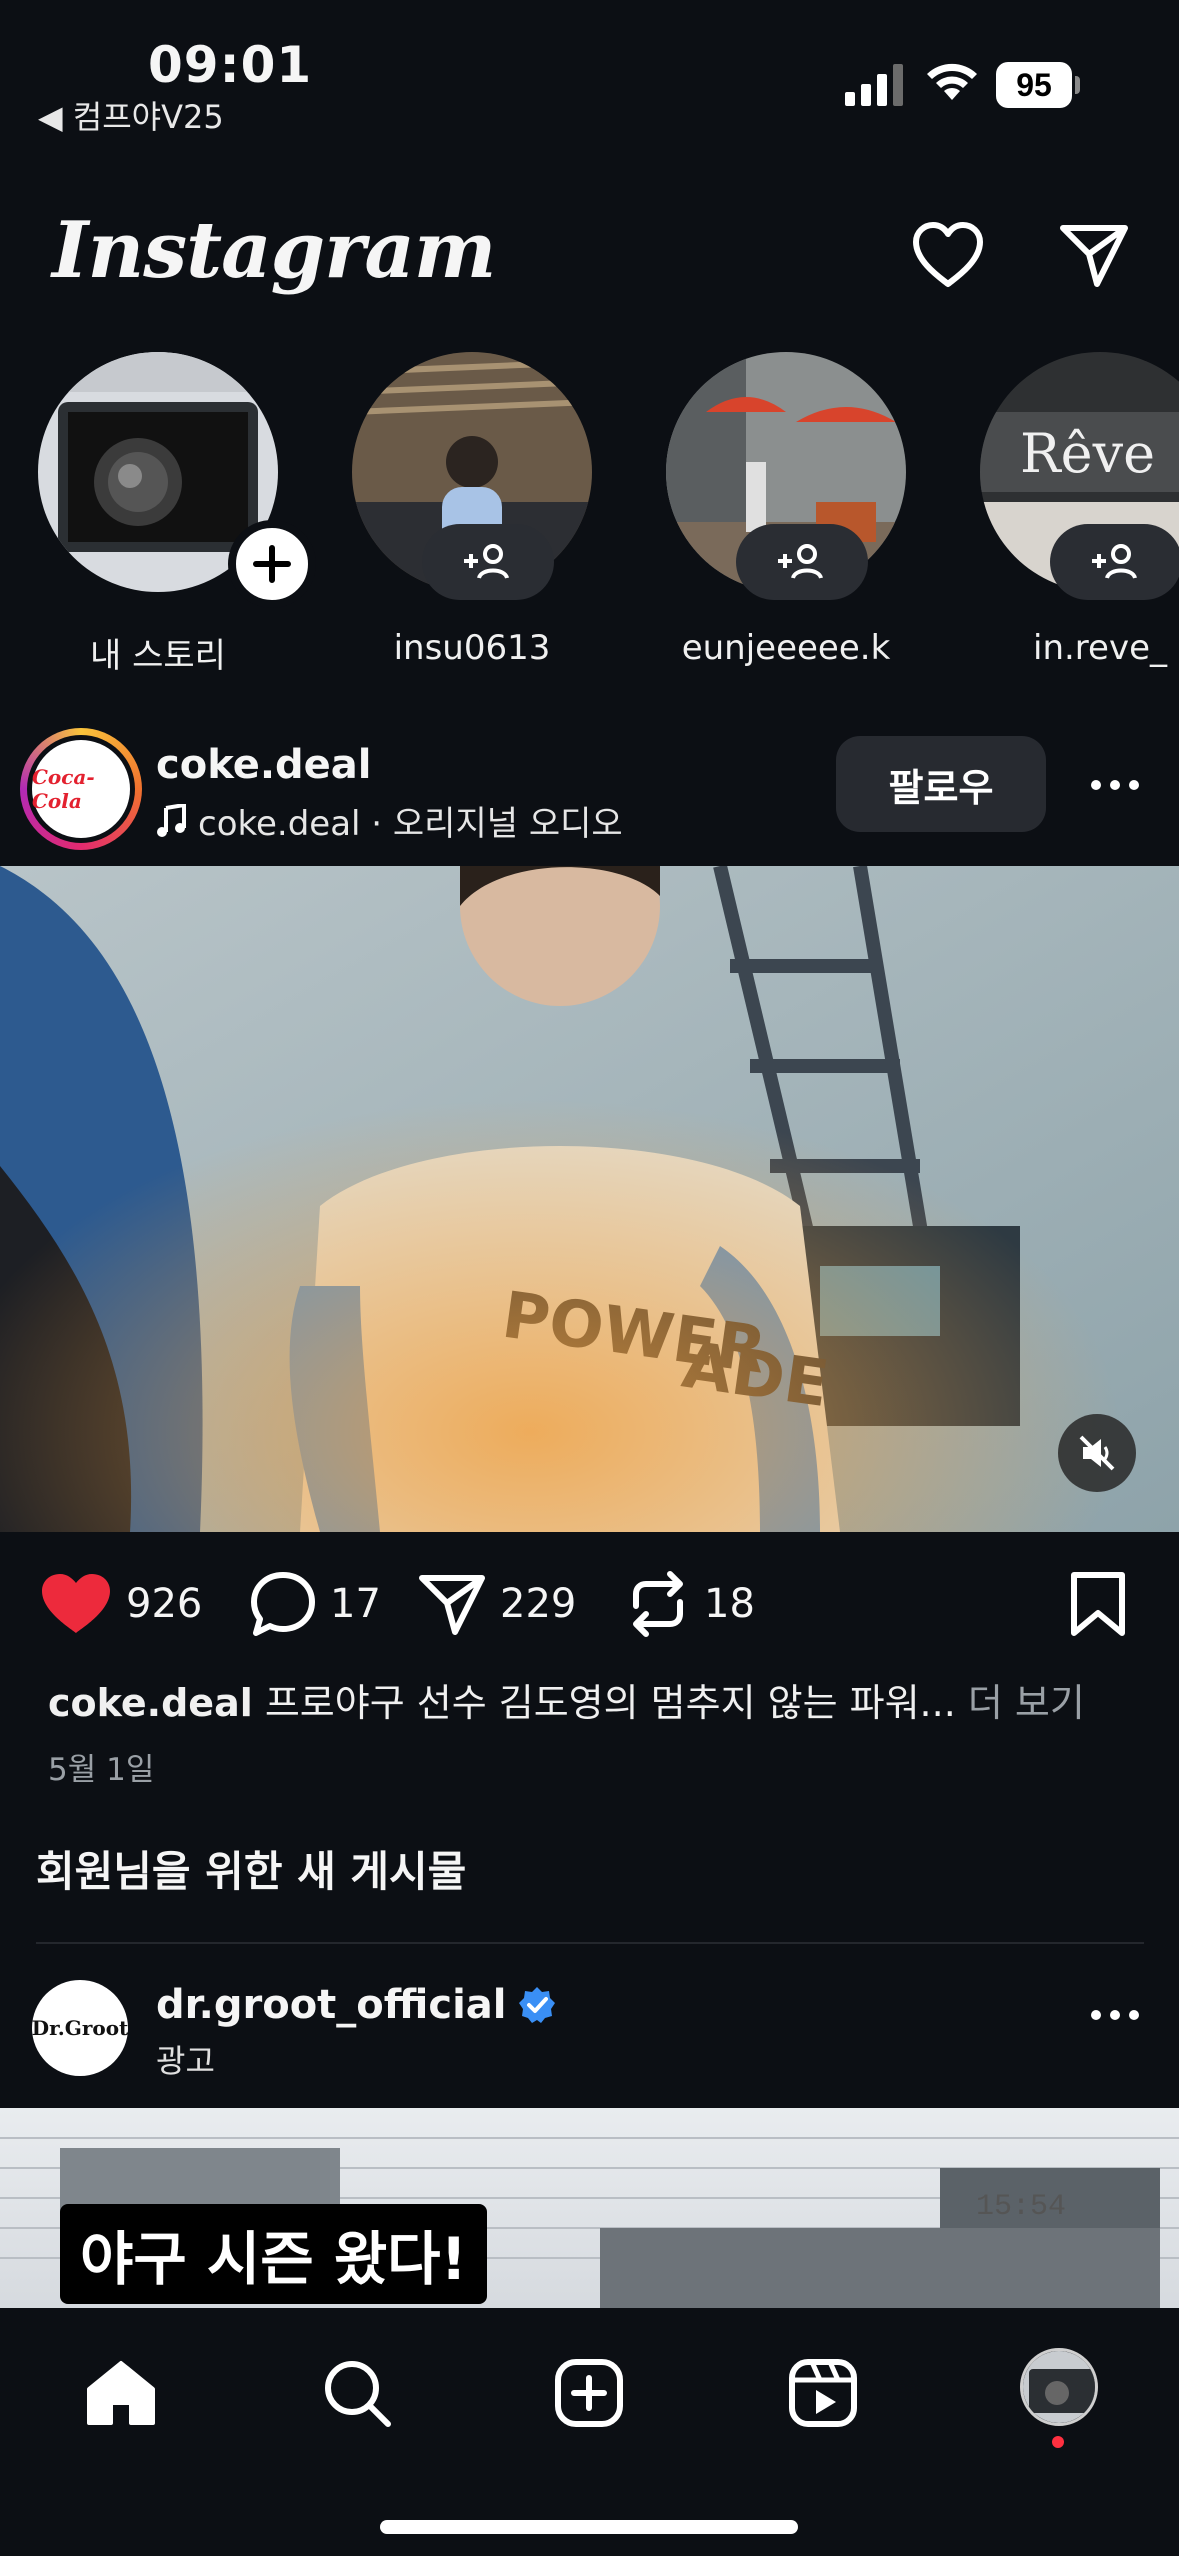 This screenshot has width=1179, height=2556. I want to click on story-in-reve: Rêve in.reve_, so click(1079, 517).